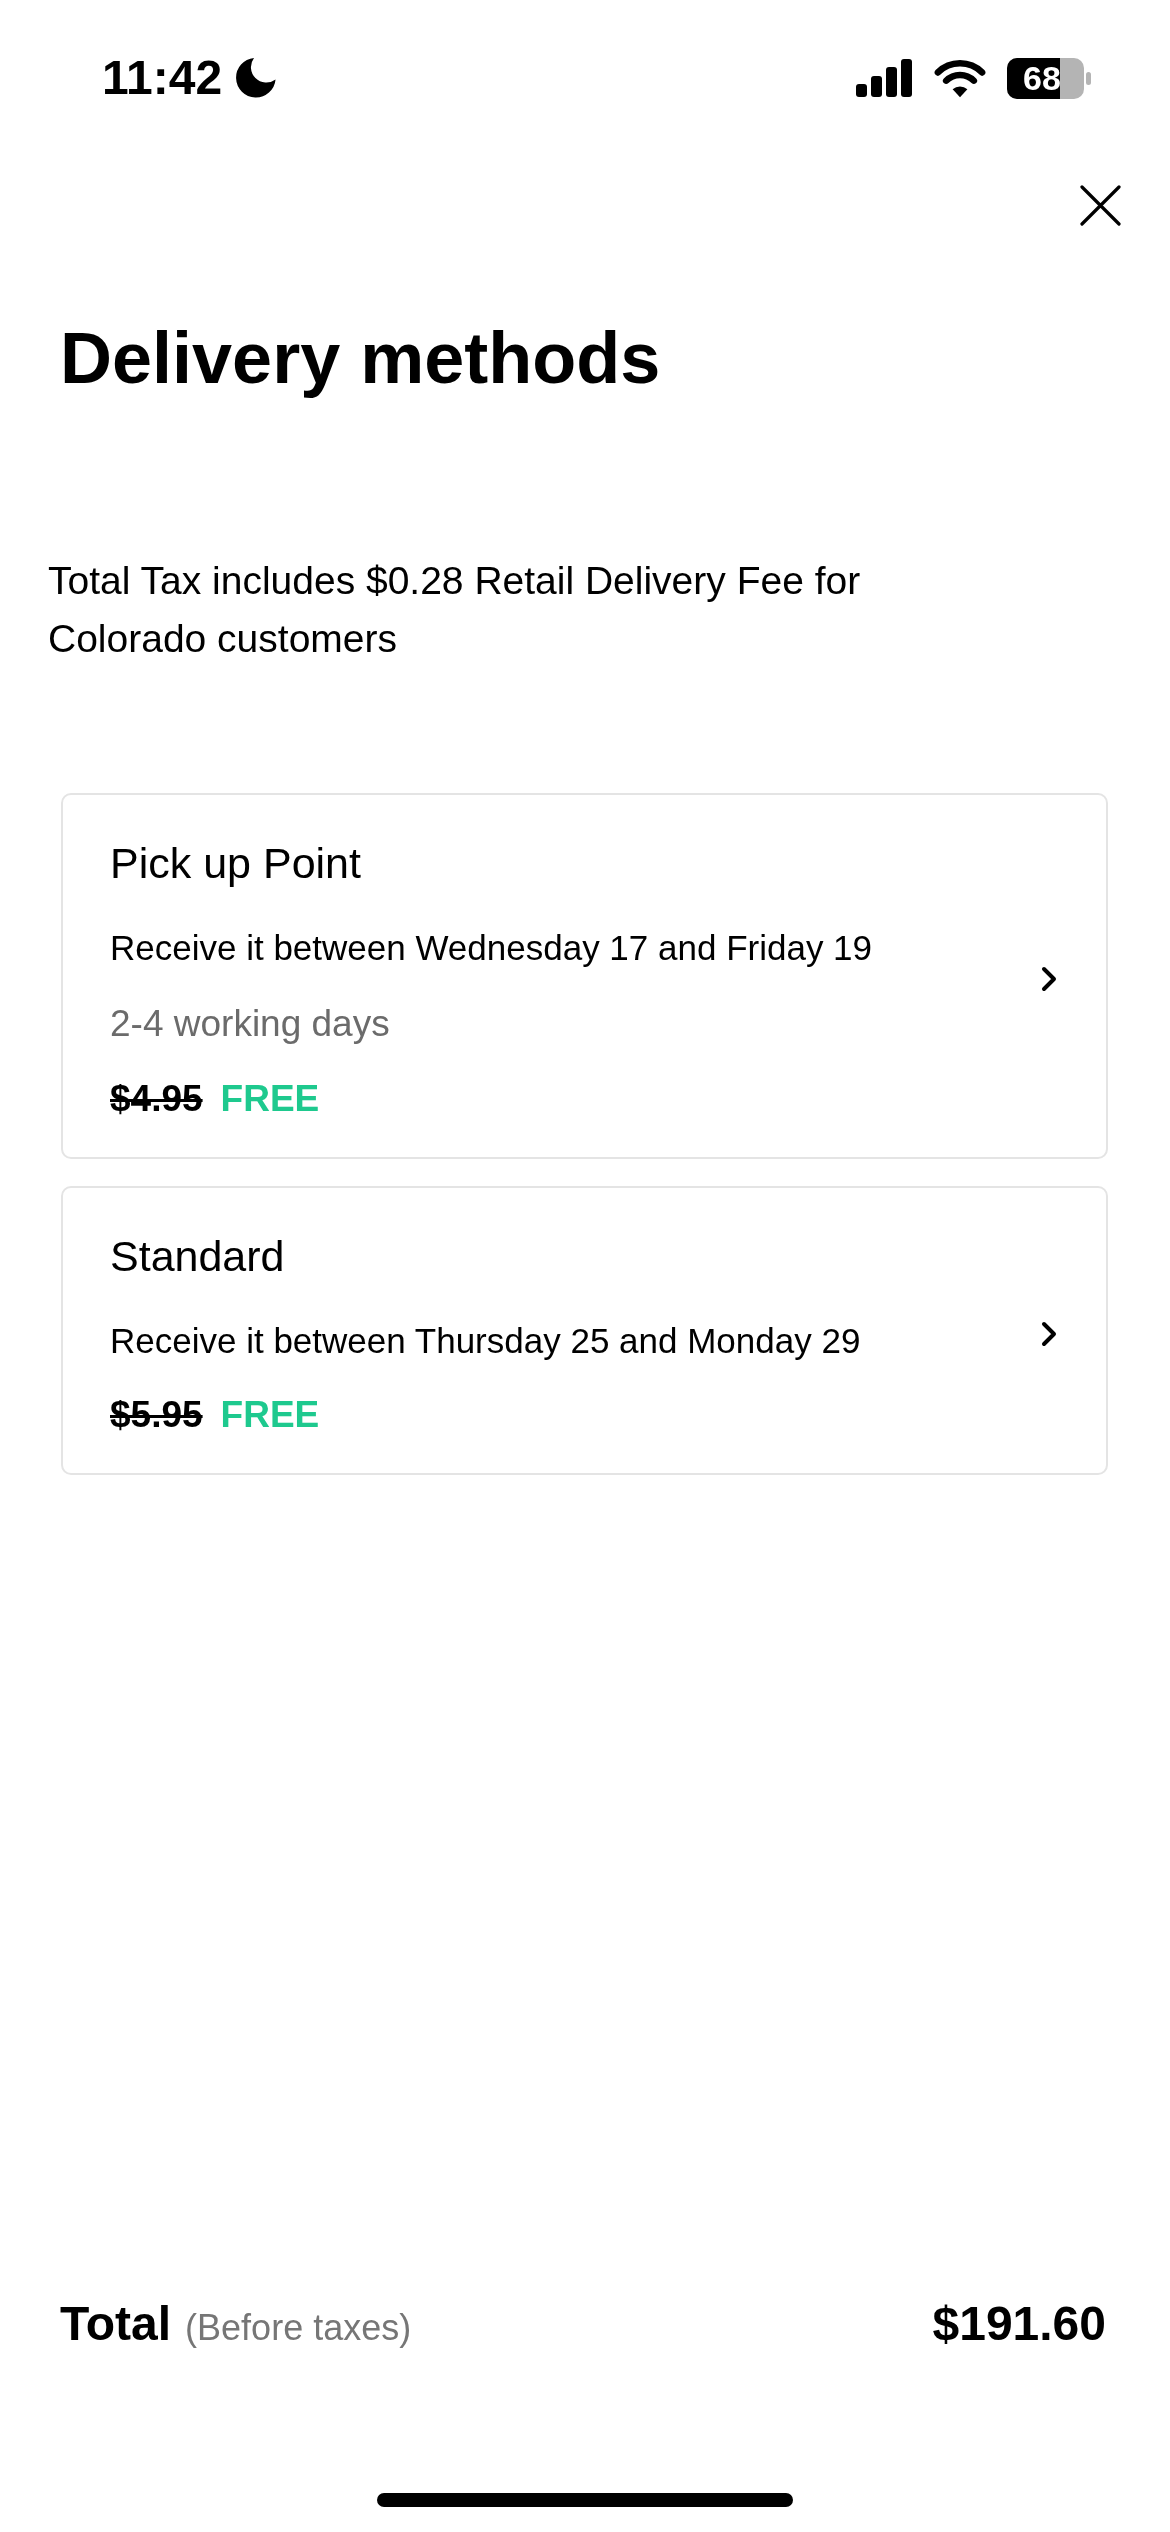 This screenshot has width=1170, height=2532. What do you see at coordinates (1042, 78) in the screenshot?
I see `battery-percent: 68` at bounding box center [1042, 78].